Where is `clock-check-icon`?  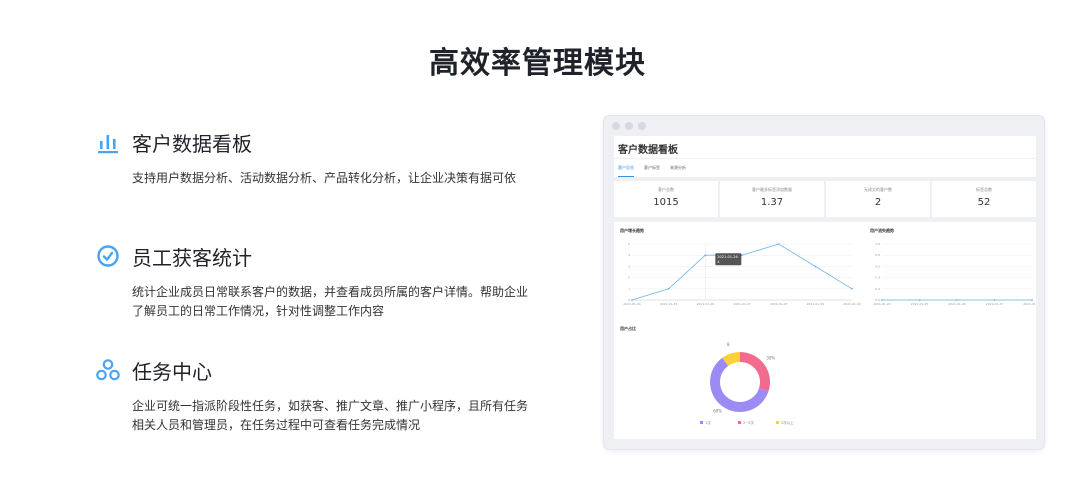
clock-check-icon is located at coordinates (108, 256).